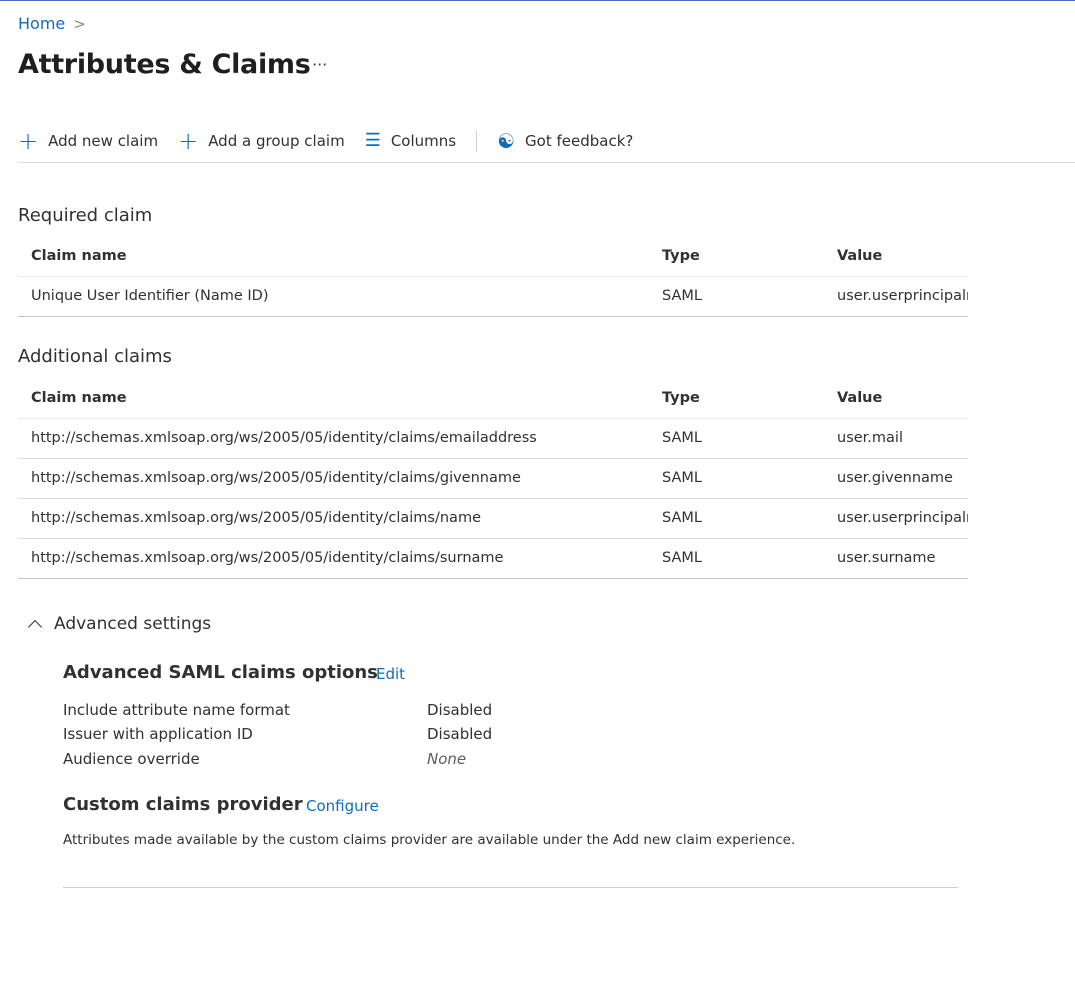 This screenshot has width=1075, height=988. I want to click on additional-claims-heading: Additional claims, so click(95, 356).